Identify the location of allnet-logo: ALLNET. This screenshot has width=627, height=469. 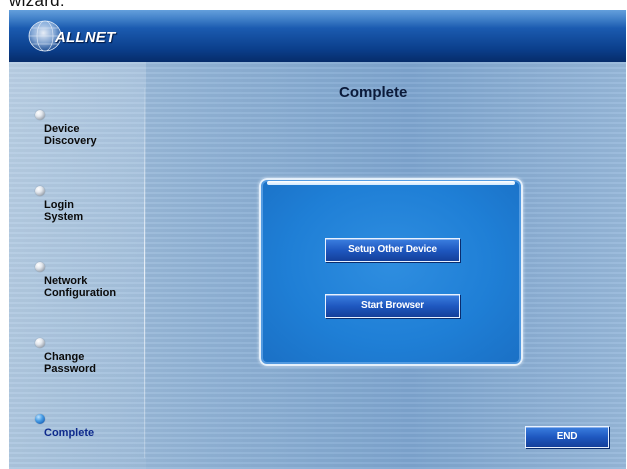
(85, 36).